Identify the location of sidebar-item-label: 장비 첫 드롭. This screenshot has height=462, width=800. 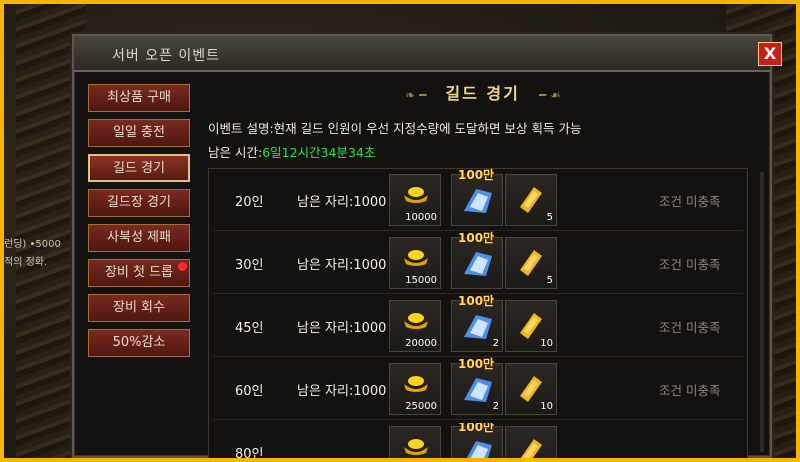
(139, 272).